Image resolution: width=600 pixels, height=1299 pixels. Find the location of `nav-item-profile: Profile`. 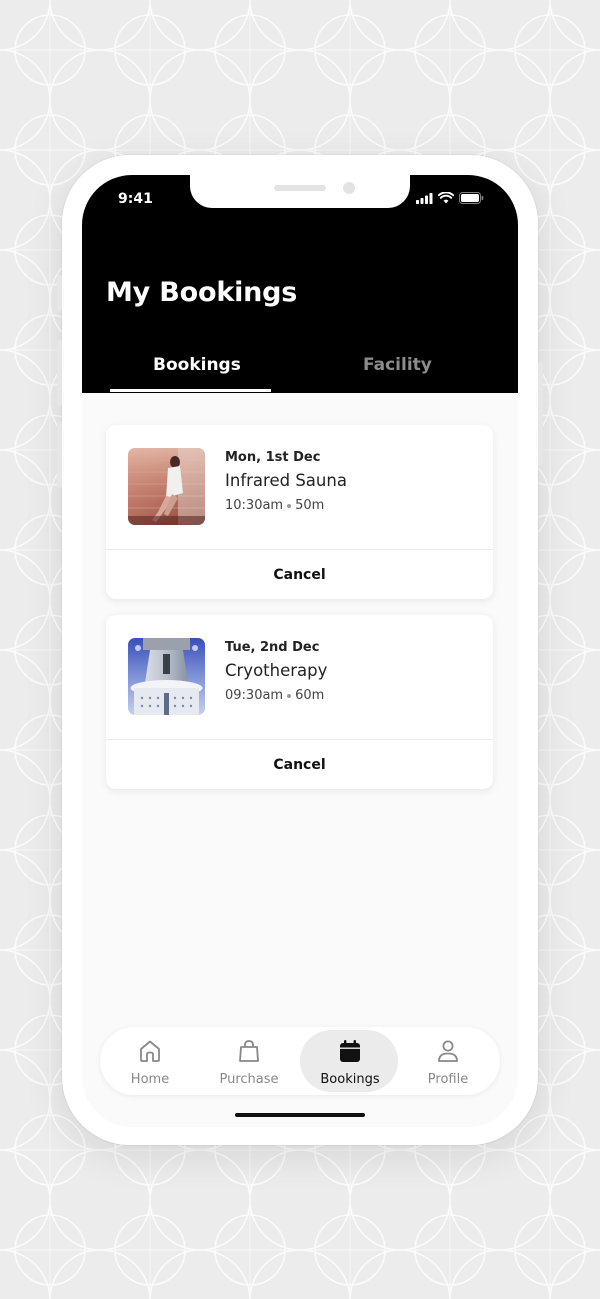

nav-item-profile: Profile is located at coordinates (448, 1061).